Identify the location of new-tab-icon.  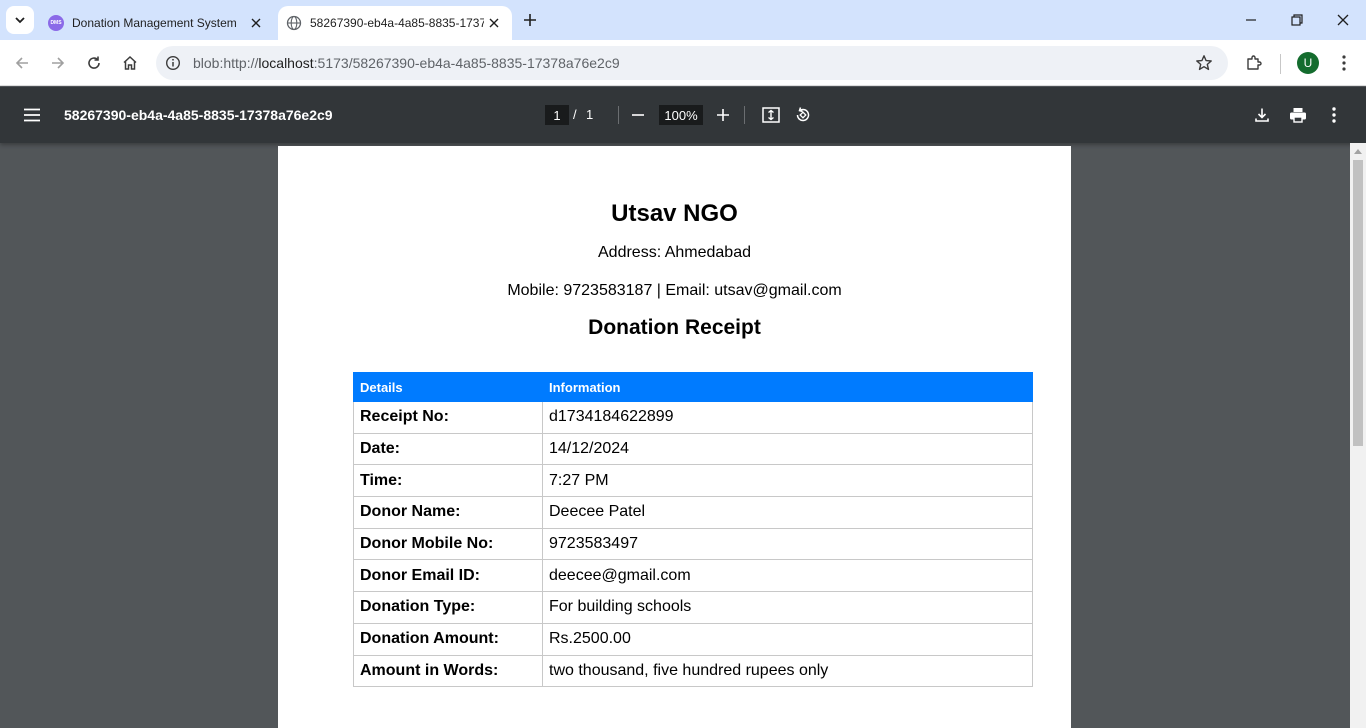
(530, 20).